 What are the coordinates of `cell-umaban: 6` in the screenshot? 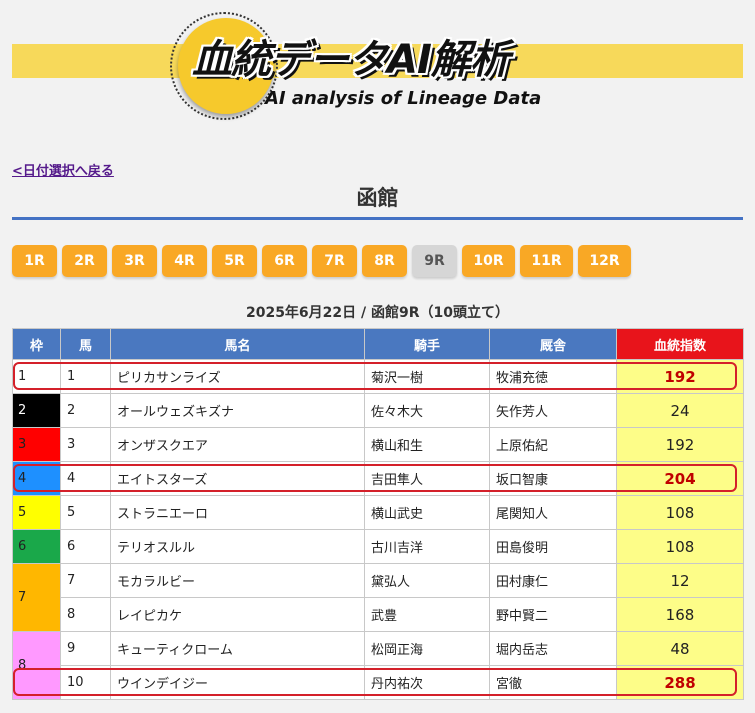 It's located at (85, 546).